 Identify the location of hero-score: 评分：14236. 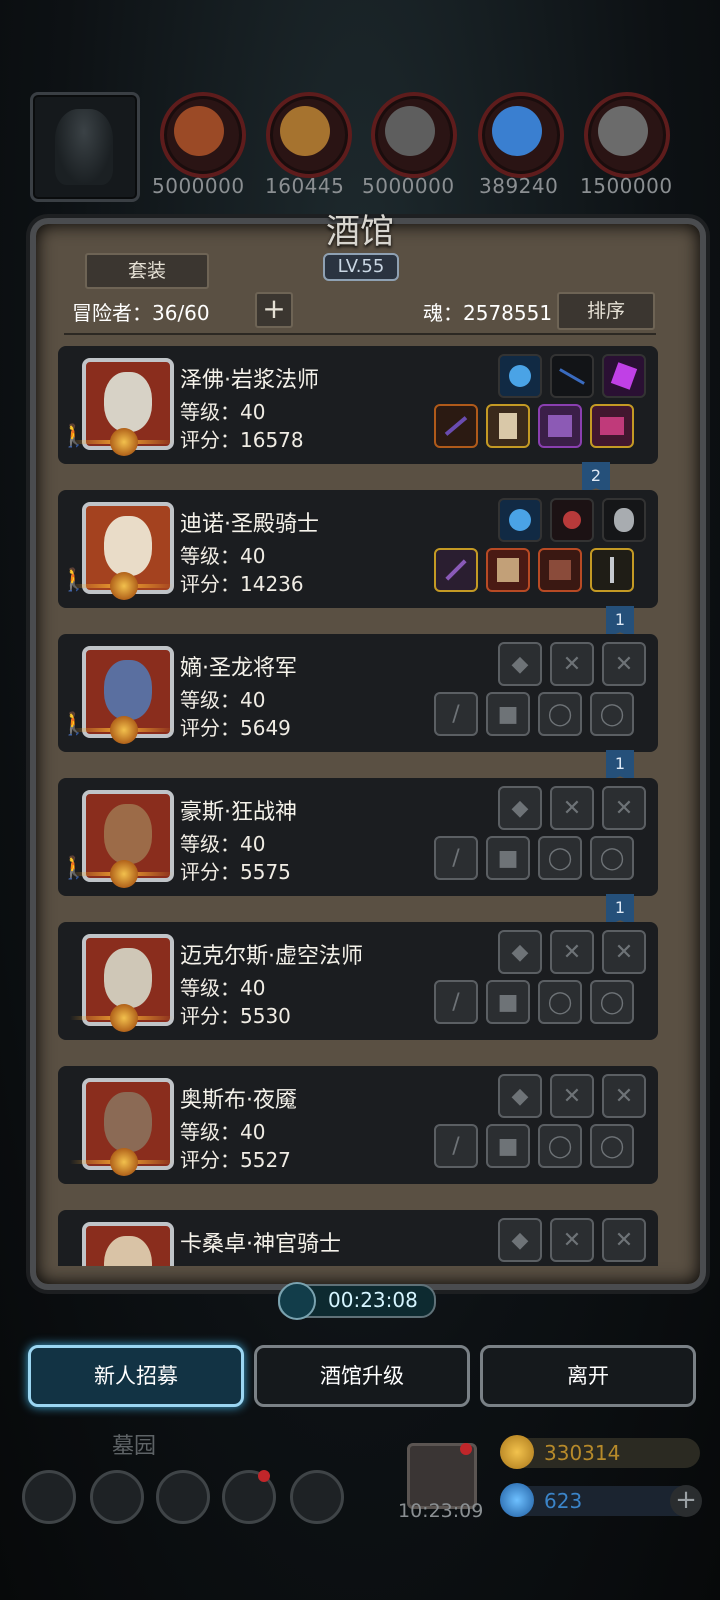
(242, 584).